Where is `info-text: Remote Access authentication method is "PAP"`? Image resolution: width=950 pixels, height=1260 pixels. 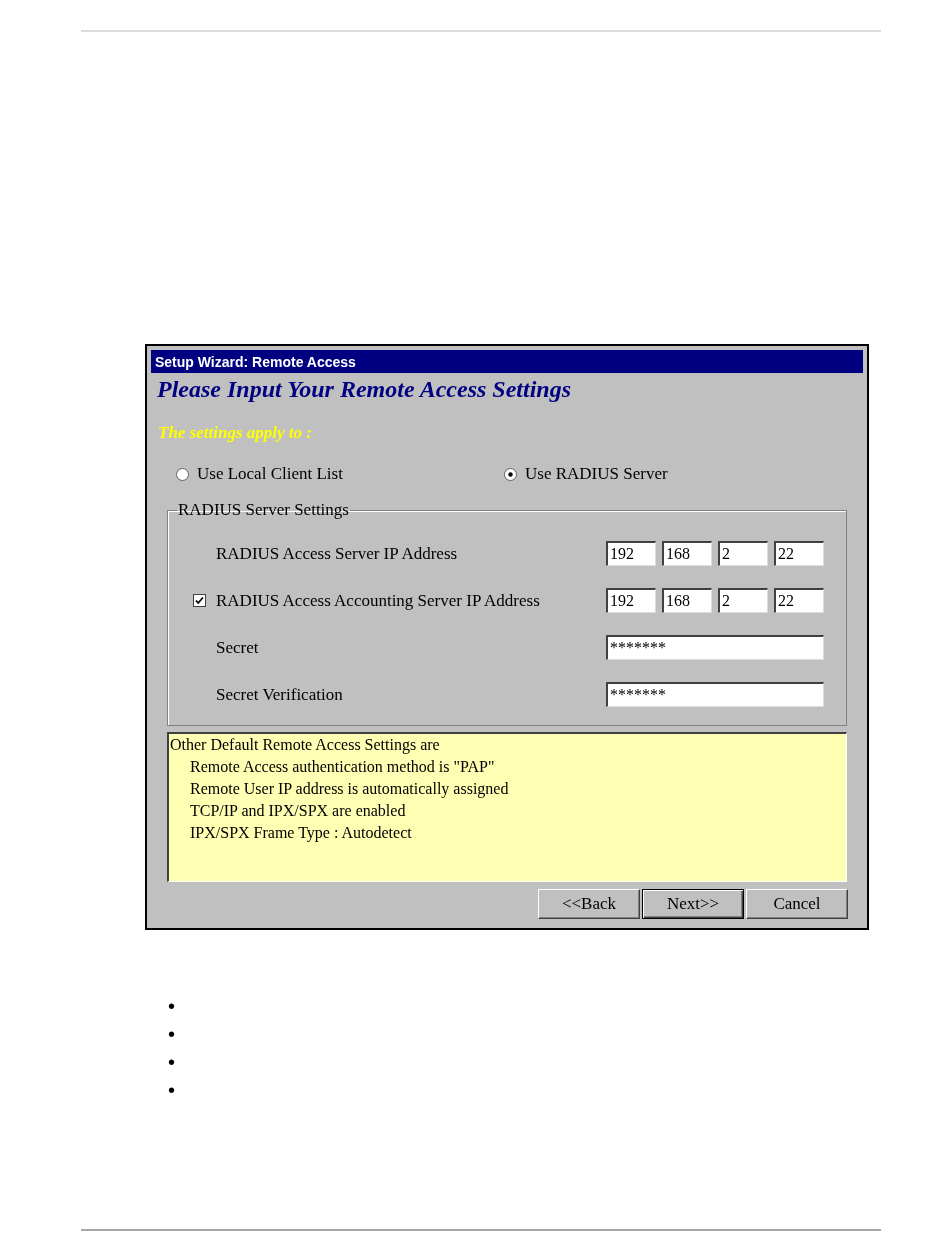
info-text: Remote Access authentication method is "PAP" is located at coordinates (342, 767).